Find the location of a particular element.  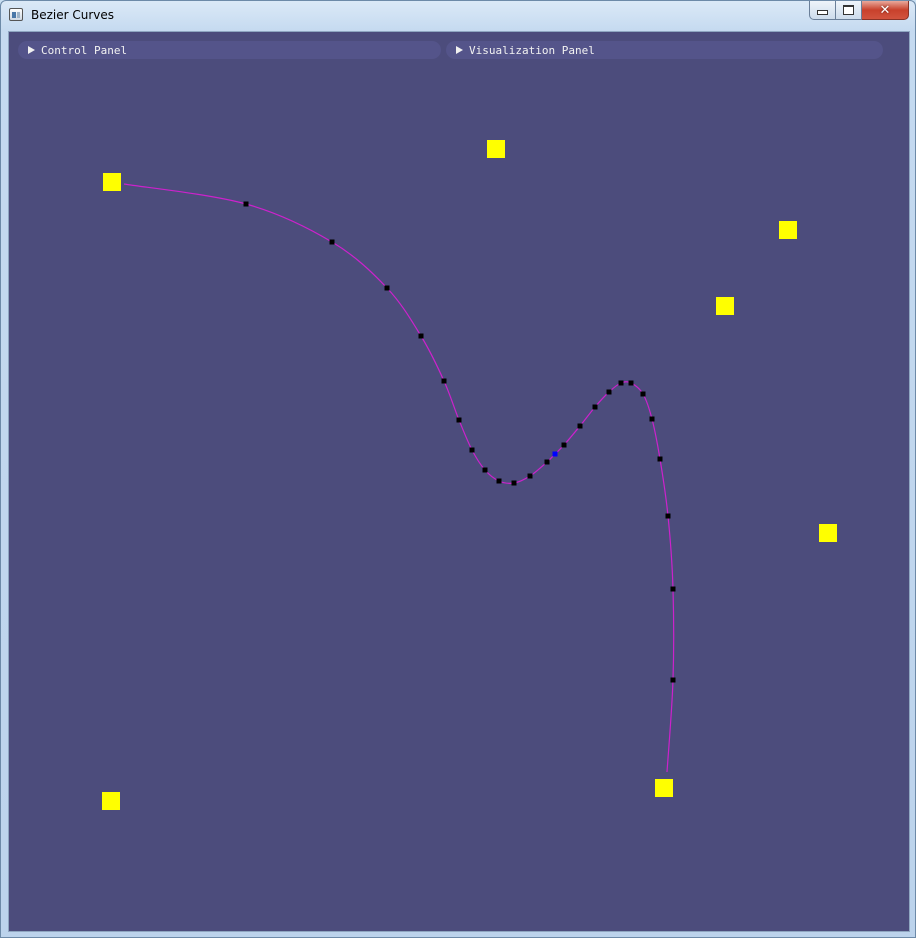

minimize-icon is located at coordinates (822, 12).